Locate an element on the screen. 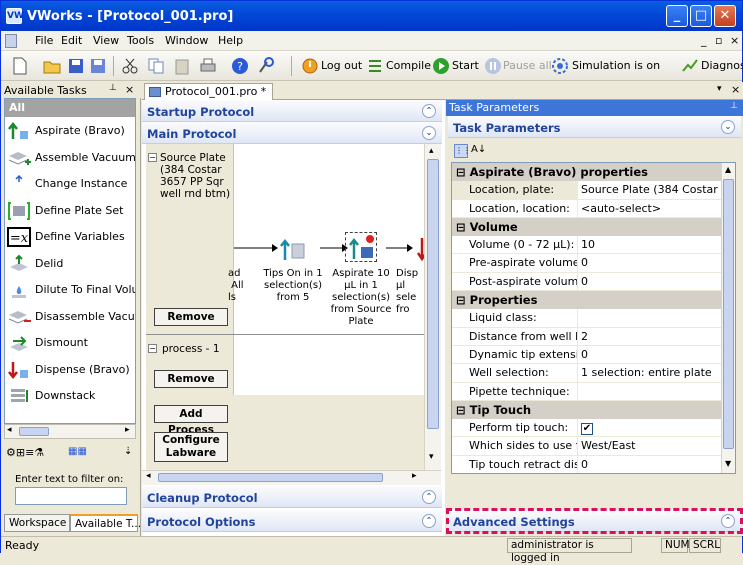  property-row: Dynamic tip extension0 is located at coordinates (593, 355).